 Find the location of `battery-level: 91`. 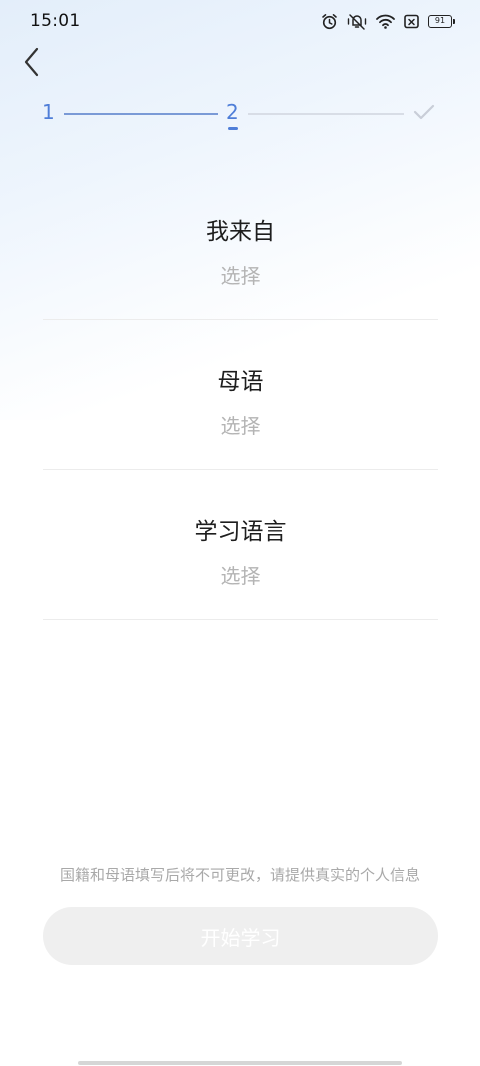

battery-level: 91 is located at coordinates (440, 20).